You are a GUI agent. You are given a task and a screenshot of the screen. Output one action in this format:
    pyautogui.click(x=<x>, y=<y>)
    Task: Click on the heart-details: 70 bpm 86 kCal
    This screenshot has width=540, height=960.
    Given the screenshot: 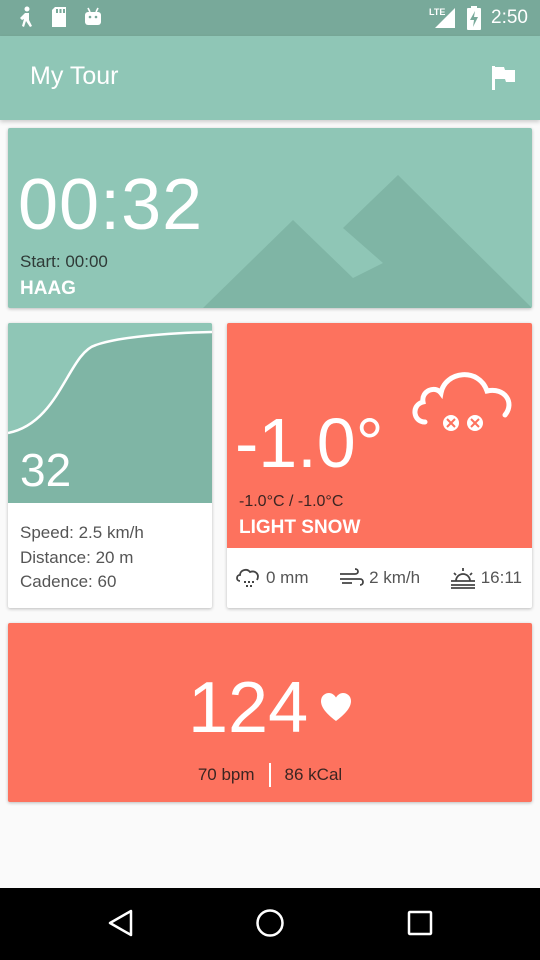 What is the action you would take?
    pyautogui.click(x=270, y=775)
    